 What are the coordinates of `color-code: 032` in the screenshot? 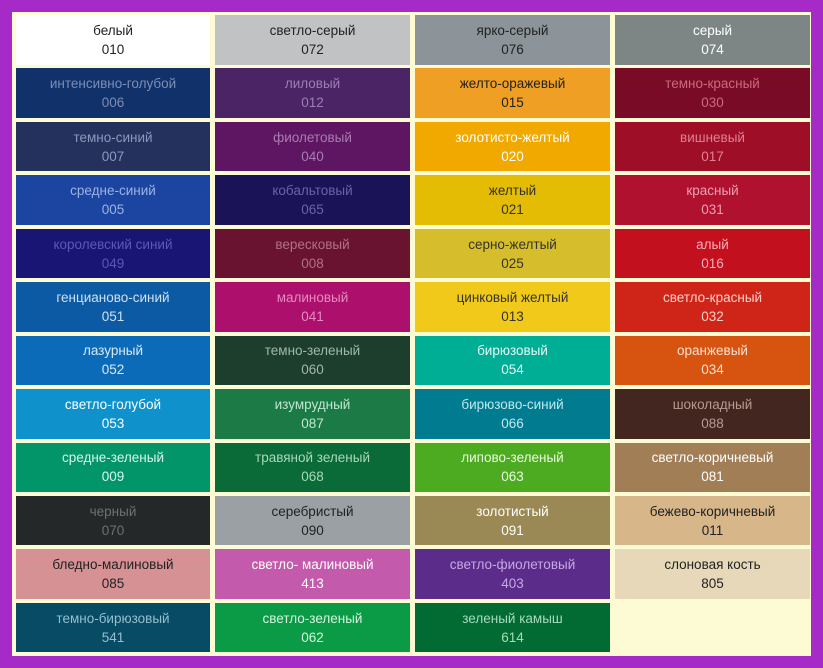 It's located at (712, 316).